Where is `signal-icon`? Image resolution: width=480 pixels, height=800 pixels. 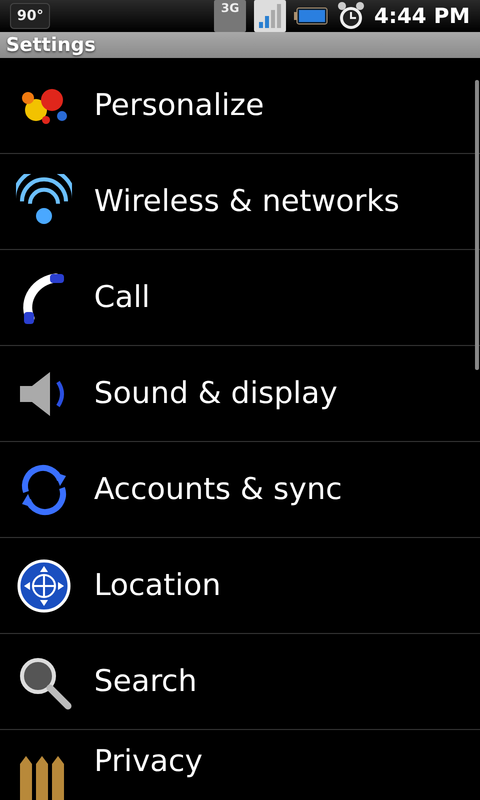 signal-icon is located at coordinates (270, 16).